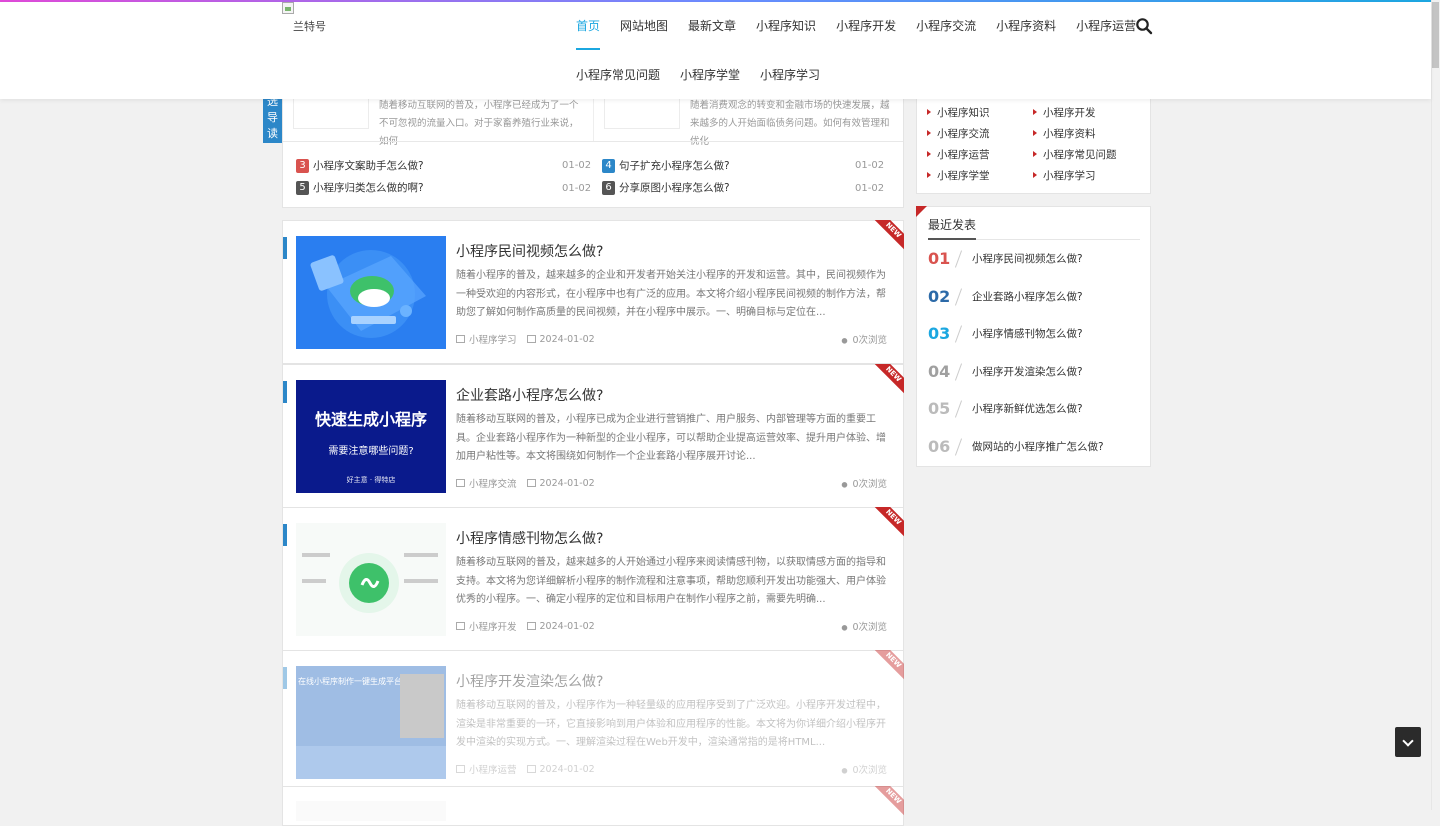 This screenshot has width=1440, height=826. I want to click on ranked-title: 小程序文案助手怎么做?, so click(368, 166).